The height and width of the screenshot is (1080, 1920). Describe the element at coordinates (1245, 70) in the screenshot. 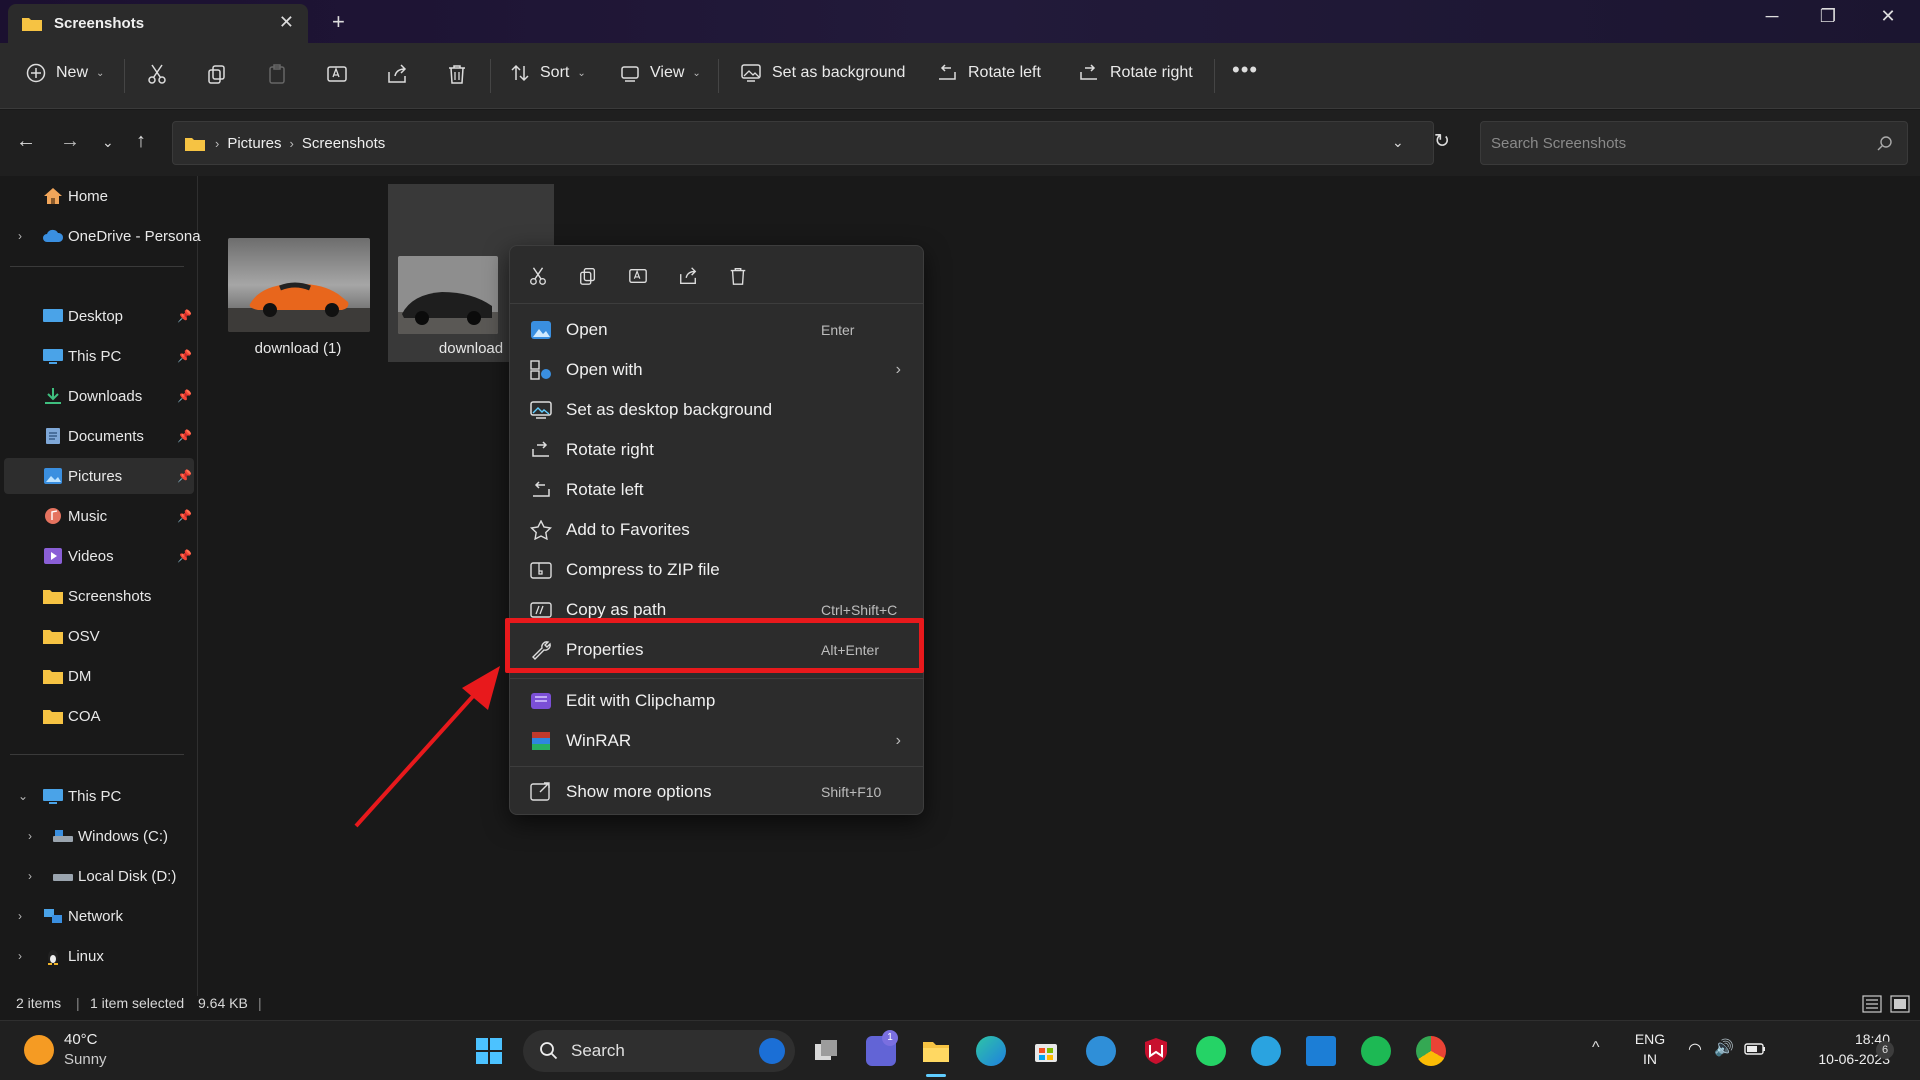

I see `more-options-icon: •••` at that location.